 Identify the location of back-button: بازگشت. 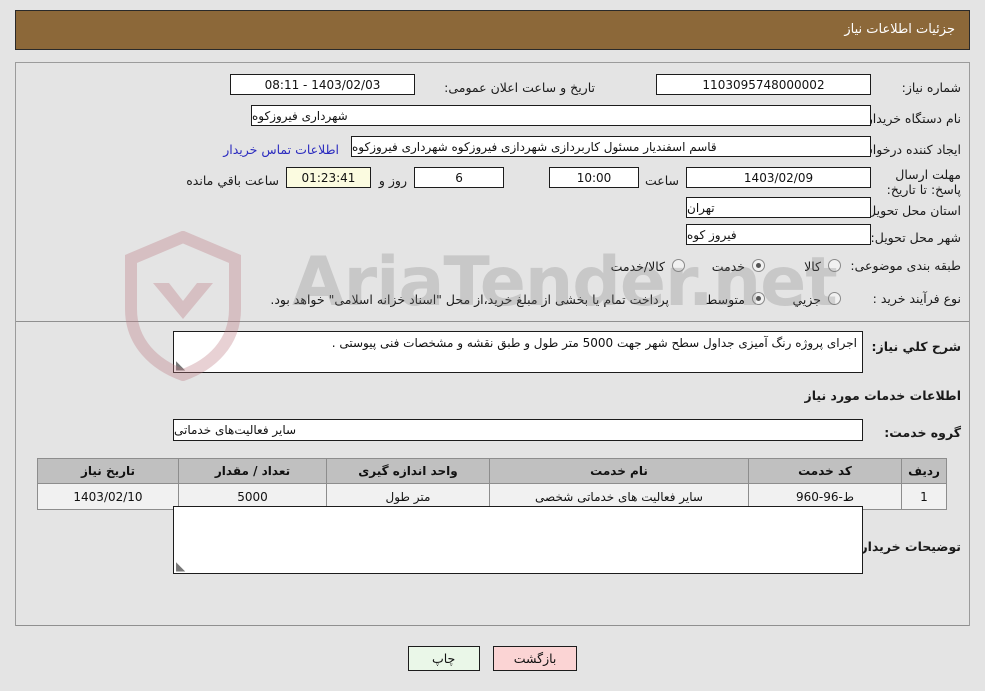
(535, 658).